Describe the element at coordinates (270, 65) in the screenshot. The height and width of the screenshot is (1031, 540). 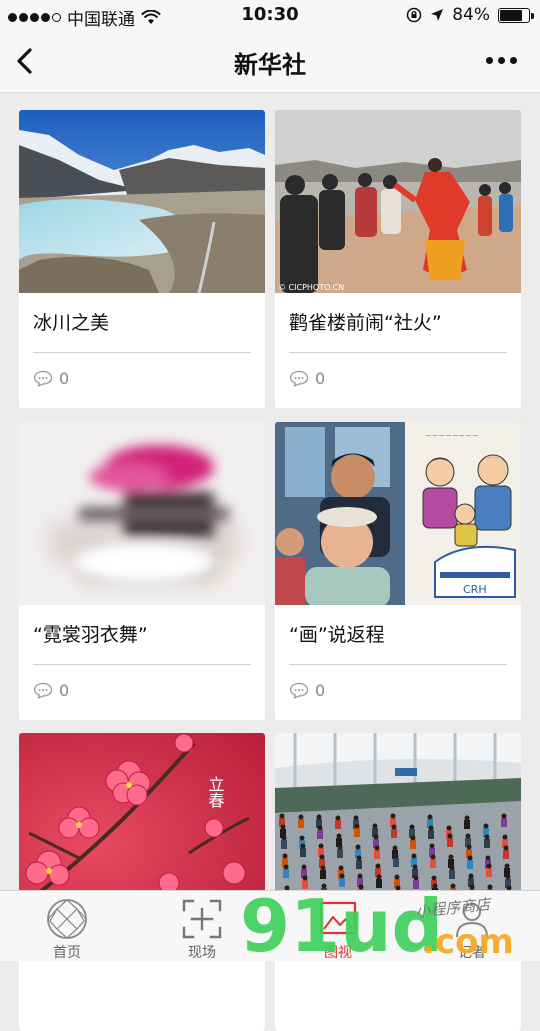
I see `page-title: 新华社` at that location.